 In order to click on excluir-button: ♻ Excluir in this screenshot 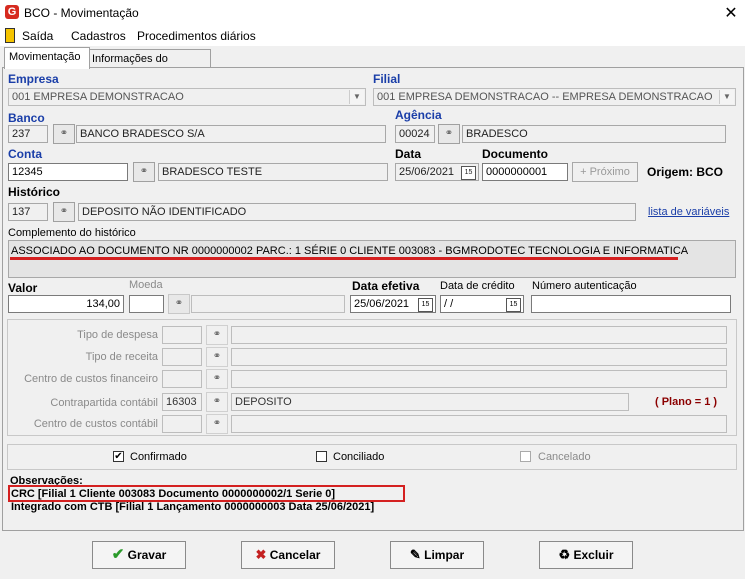, I will do `click(586, 555)`.